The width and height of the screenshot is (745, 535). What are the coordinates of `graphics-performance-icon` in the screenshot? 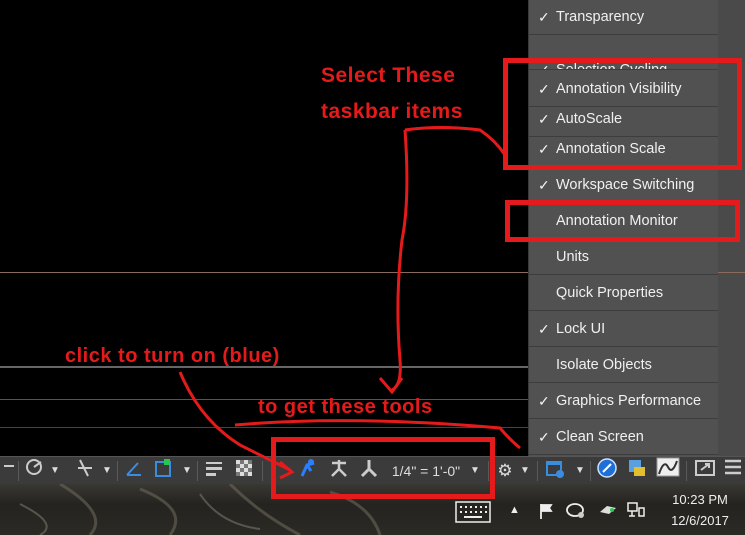 It's located at (637, 471).